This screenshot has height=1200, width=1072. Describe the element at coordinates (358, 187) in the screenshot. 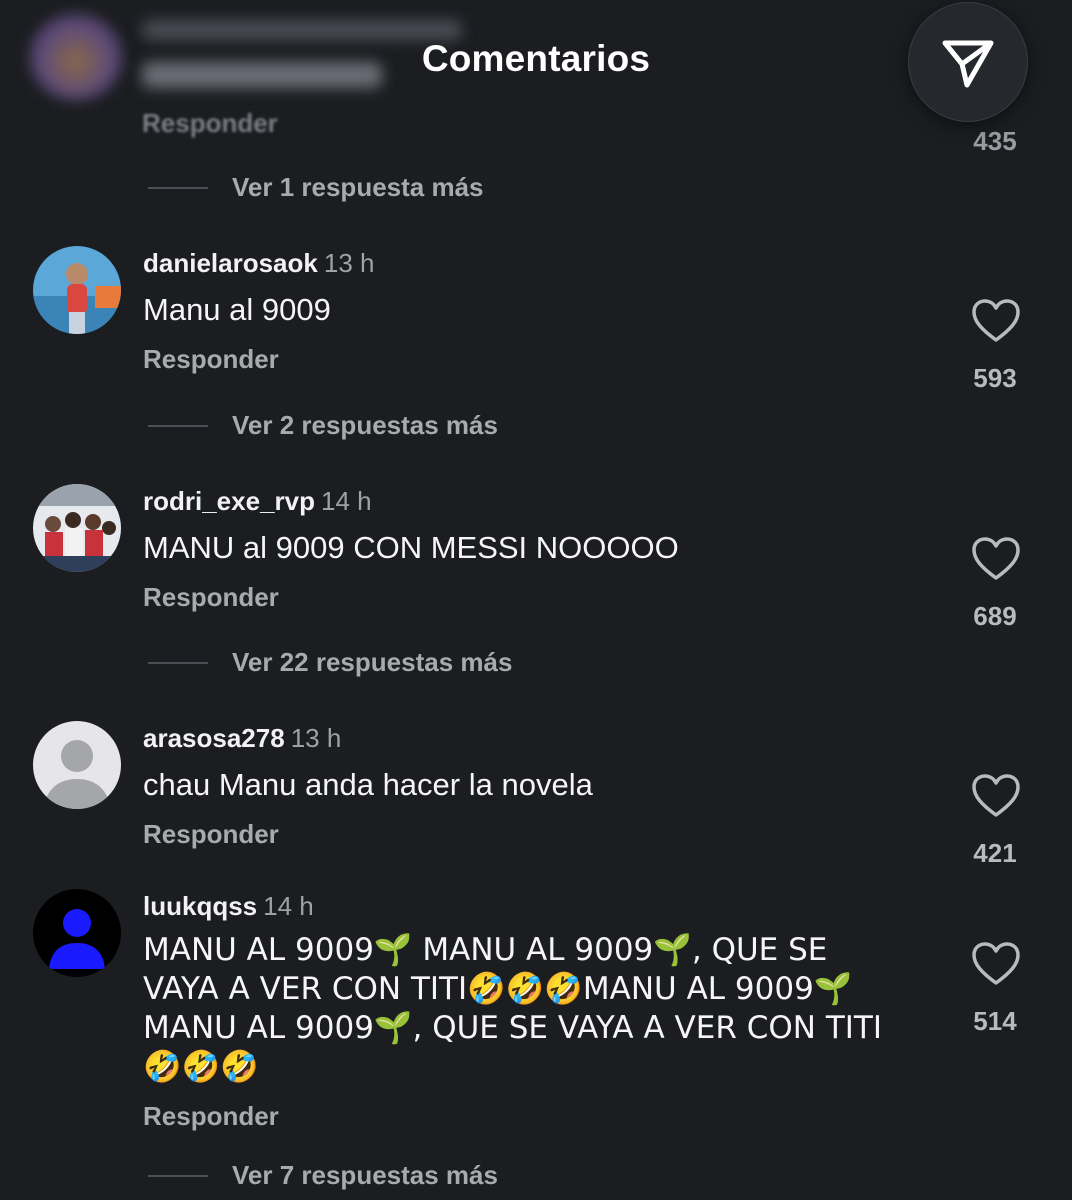

I see `view-replies-label: Ver 1 respuesta más` at that location.